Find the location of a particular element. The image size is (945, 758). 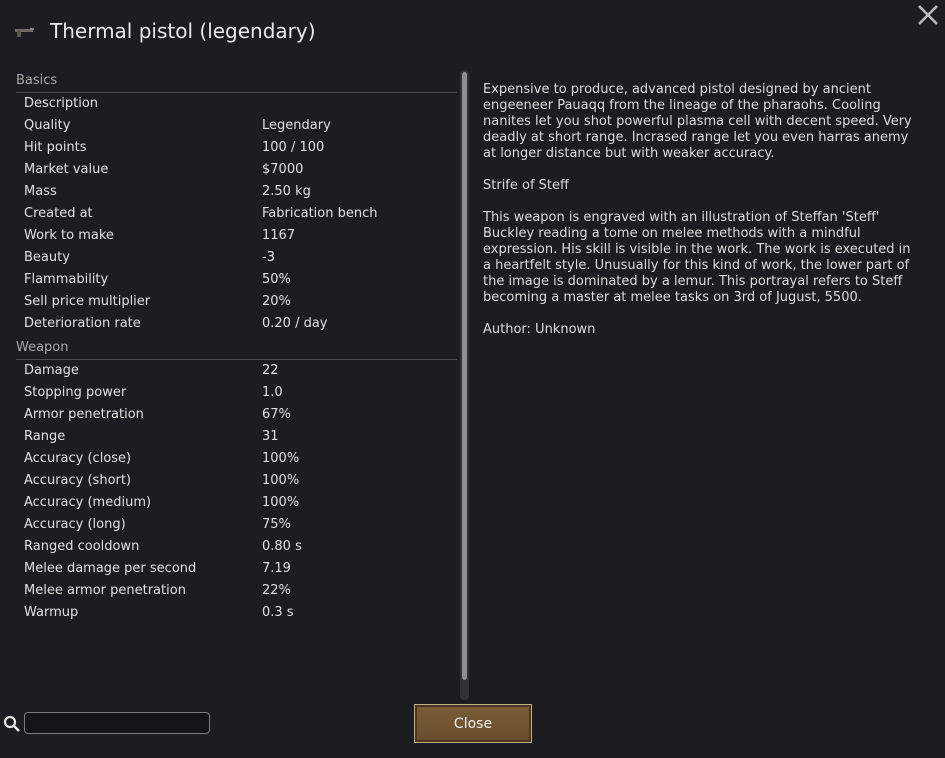

stat-value: 22 is located at coordinates (270, 370).